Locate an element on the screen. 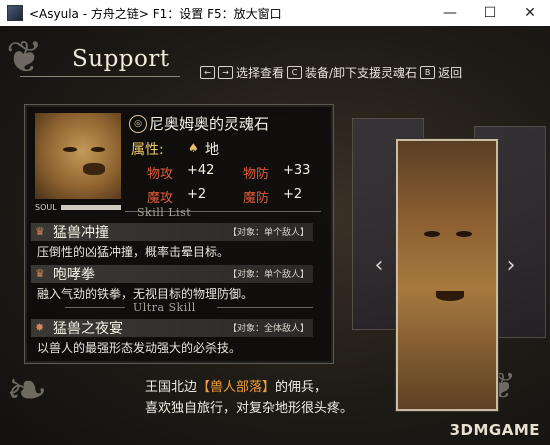 Image resolution: width=550 pixels, height=445 pixels. app-icon is located at coordinates (15, 13).